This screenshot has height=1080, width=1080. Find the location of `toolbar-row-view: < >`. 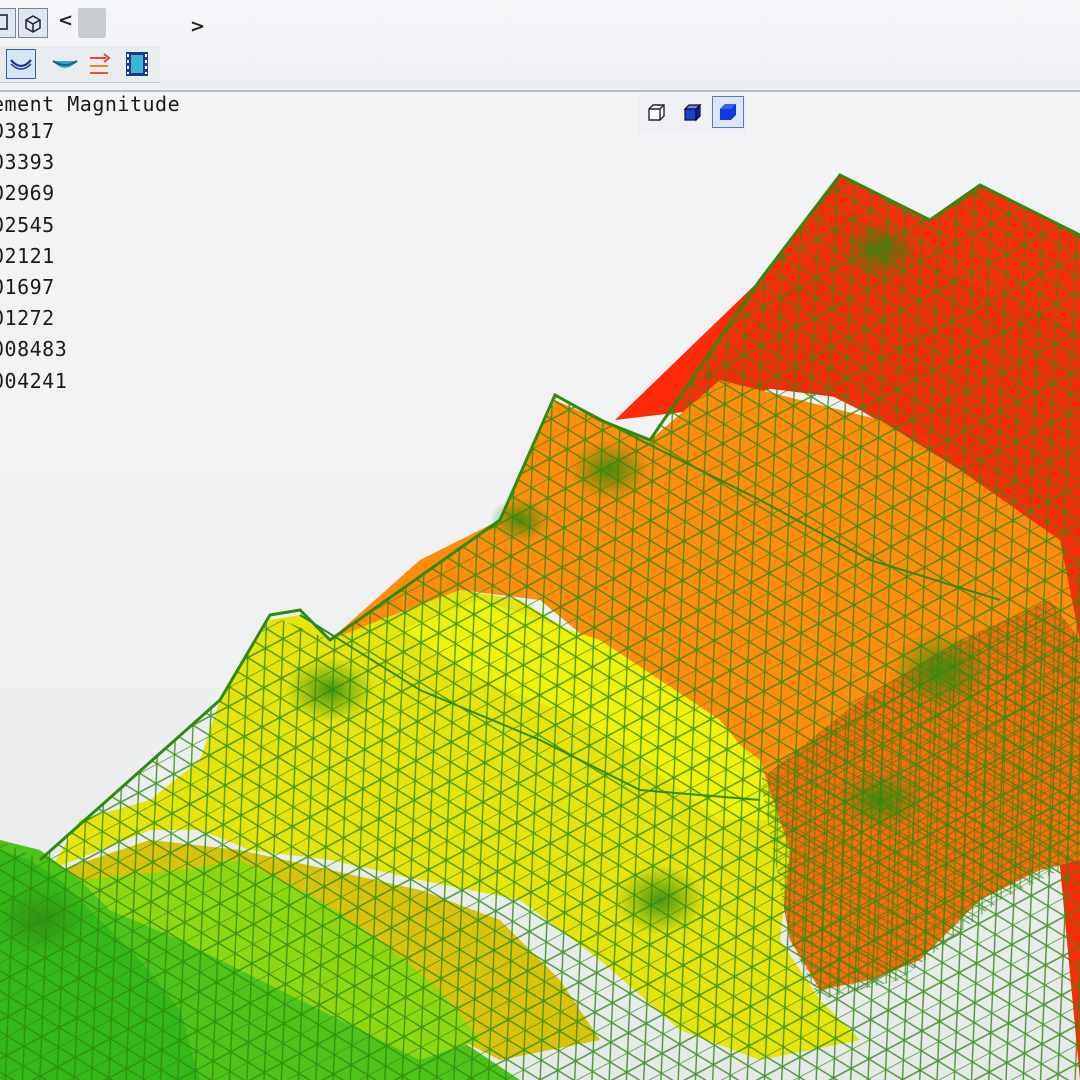

toolbar-row-view: < > is located at coordinates (110, 23).